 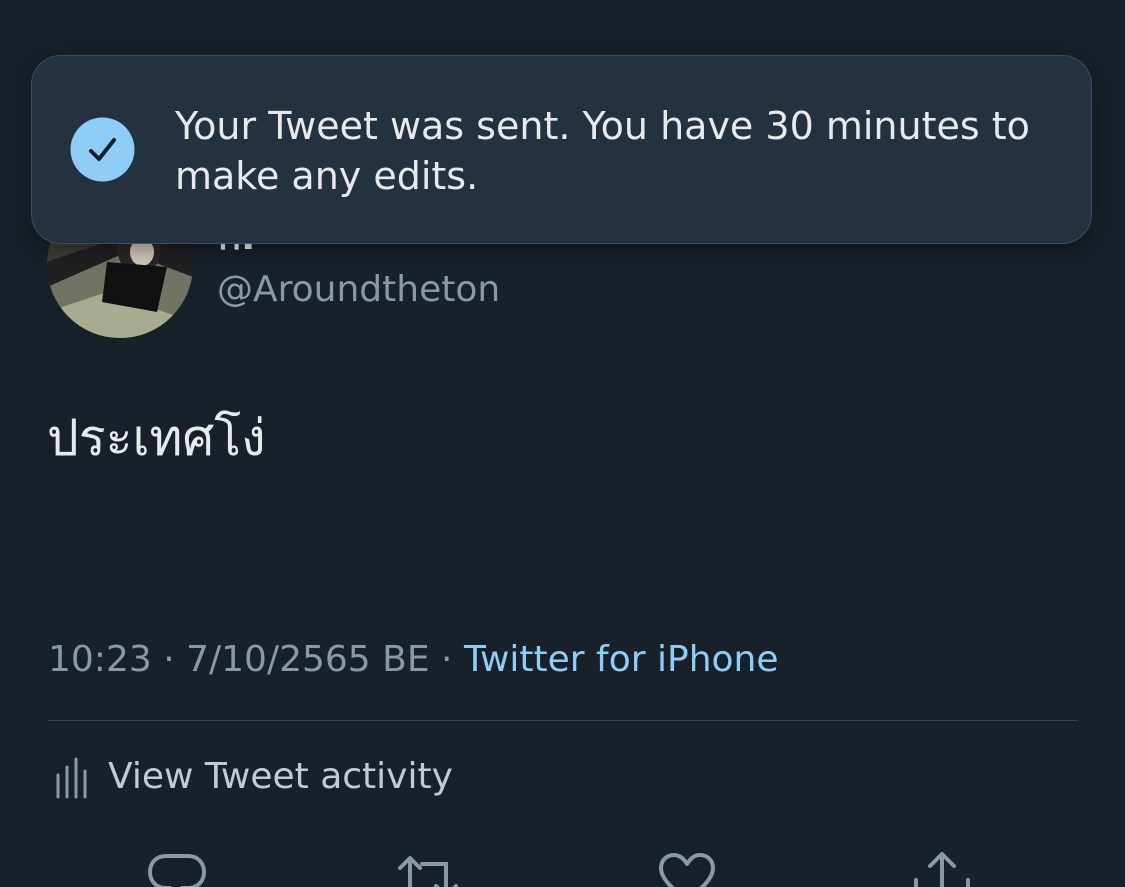 I want to click on tweet-text: ประเทศโง่, so click(x=156, y=438).